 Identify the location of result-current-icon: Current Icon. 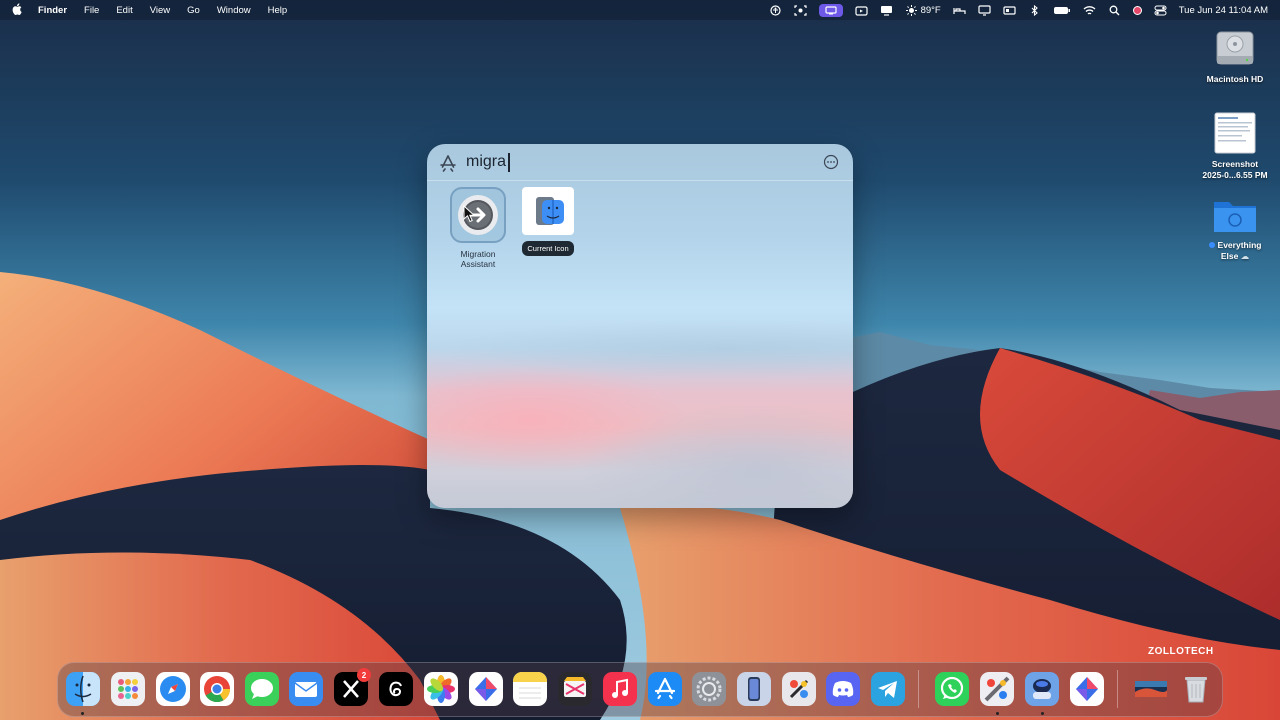
(548, 221).